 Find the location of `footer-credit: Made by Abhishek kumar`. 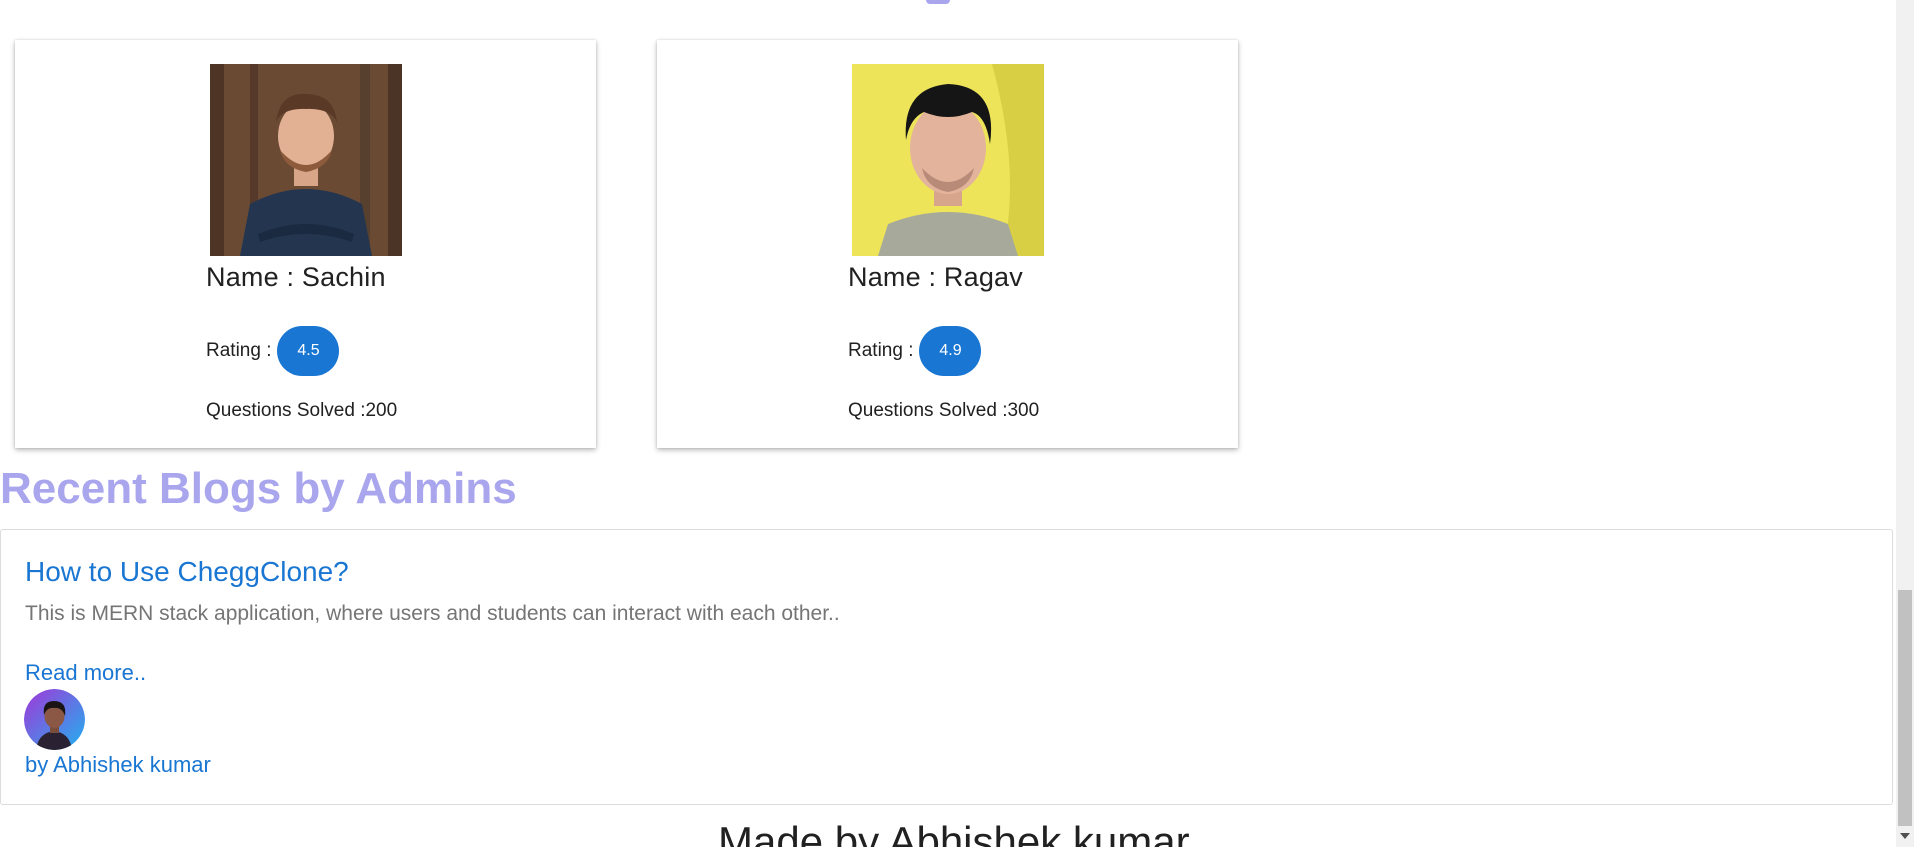

footer-credit: Made by Abhishek kumar is located at coordinates (954, 832).